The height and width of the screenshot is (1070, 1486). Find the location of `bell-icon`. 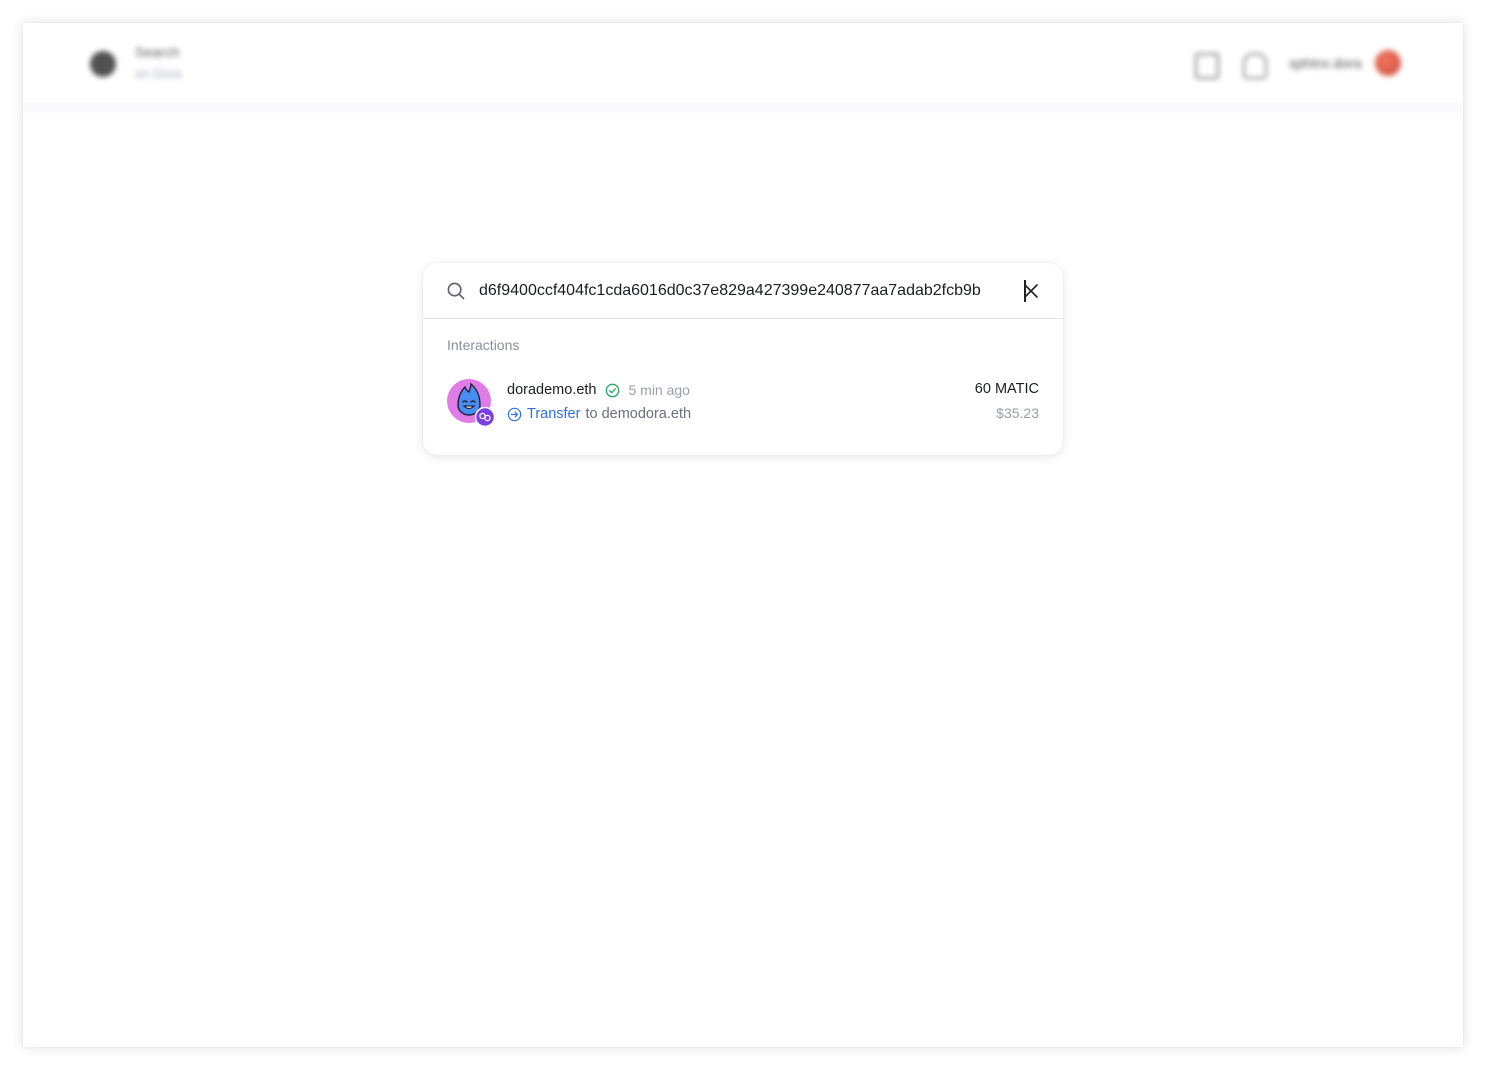

bell-icon is located at coordinates (1255, 66).